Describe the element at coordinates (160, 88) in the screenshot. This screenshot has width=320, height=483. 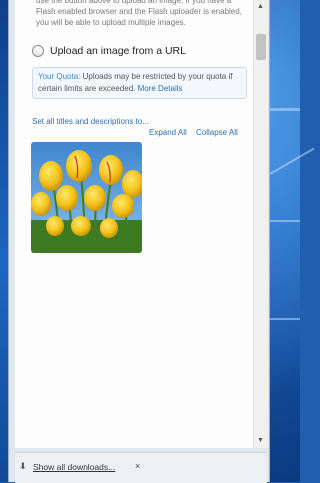
I see `more-details-link: More Details` at that location.